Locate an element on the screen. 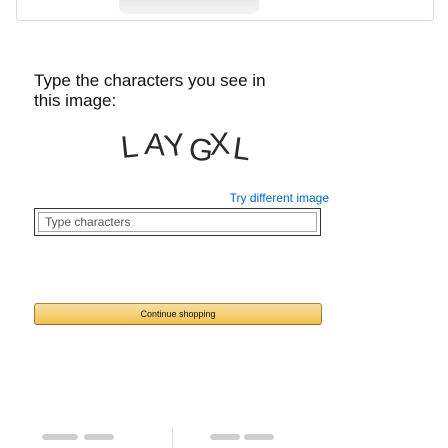 The image size is (448, 448). top-banner-image is located at coordinates (189, 7).